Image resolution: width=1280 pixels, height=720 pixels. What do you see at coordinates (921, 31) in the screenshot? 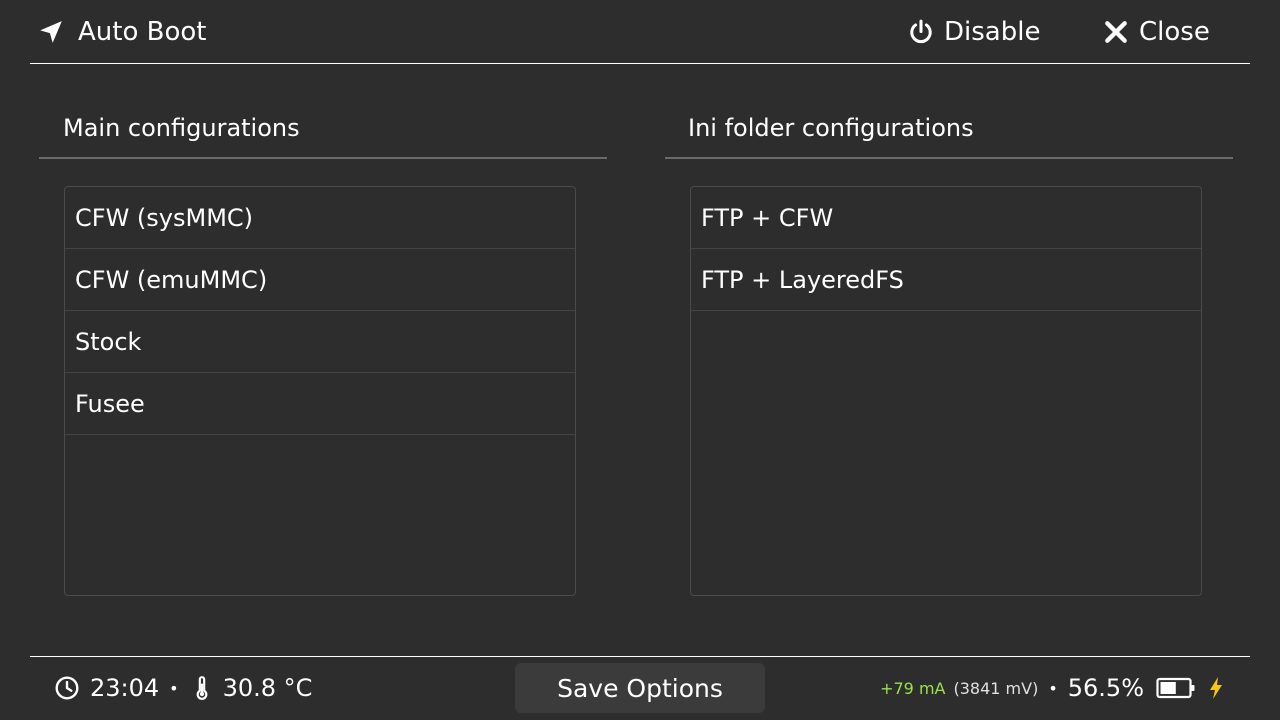
I see `power-icon` at bounding box center [921, 31].